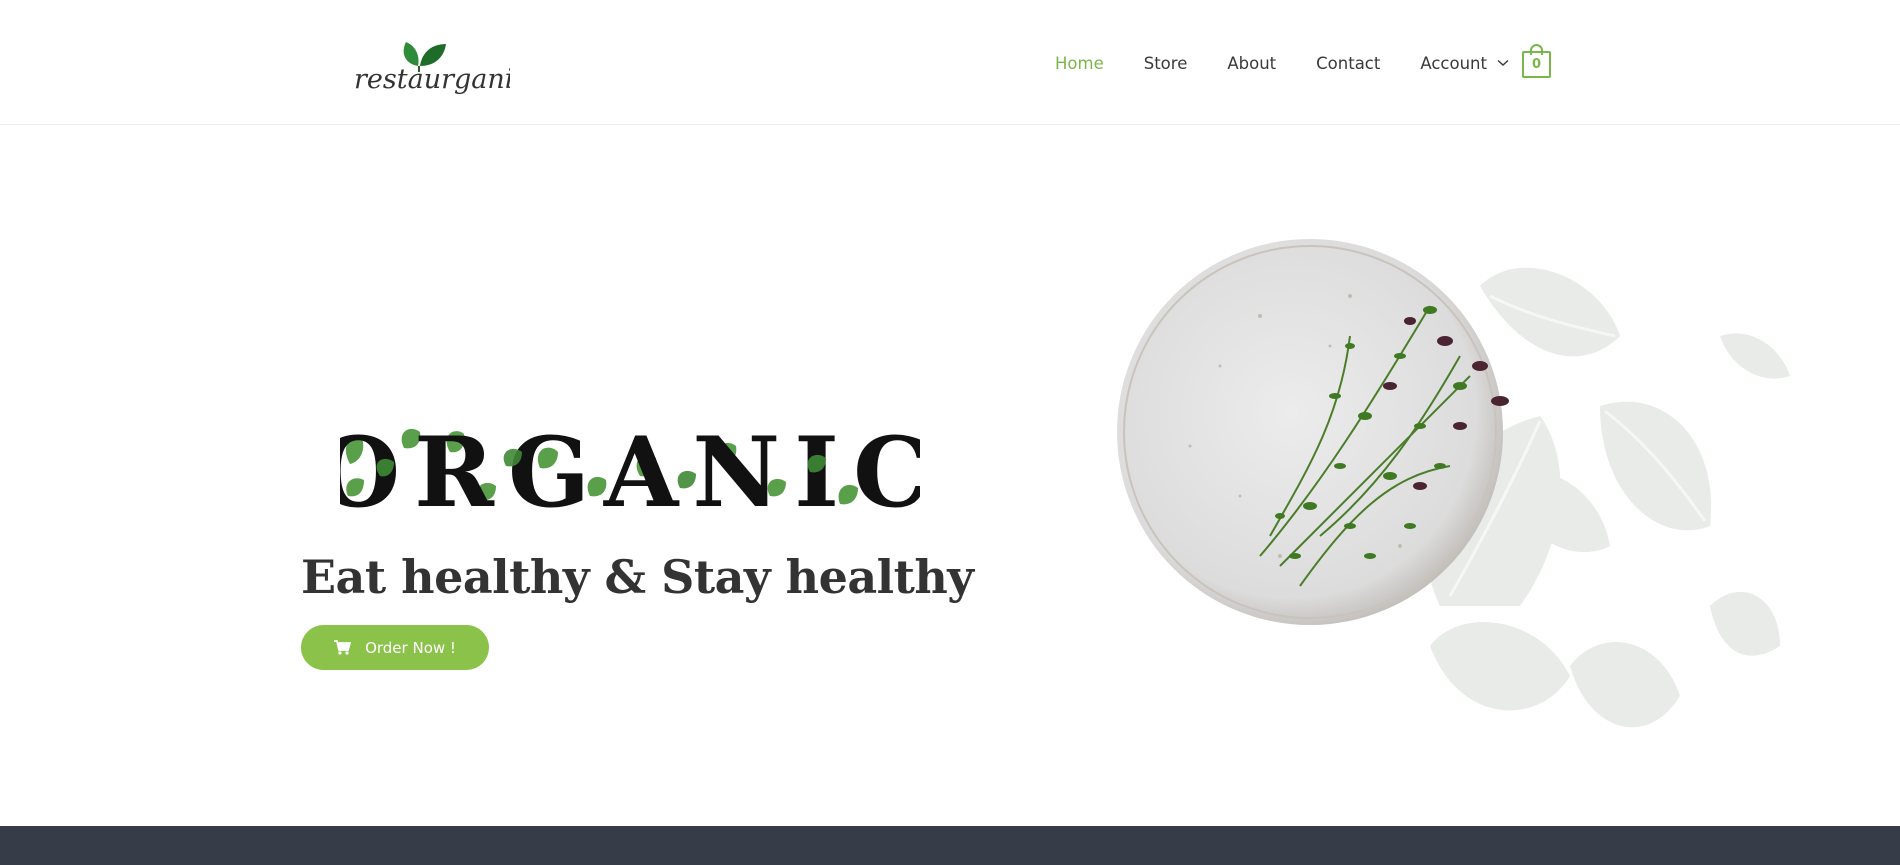  What do you see at coordinates (1302, 63) in the screenshot?
I see `main-nav: Home Store About Contact Account` at bounding box center [1302, 63].